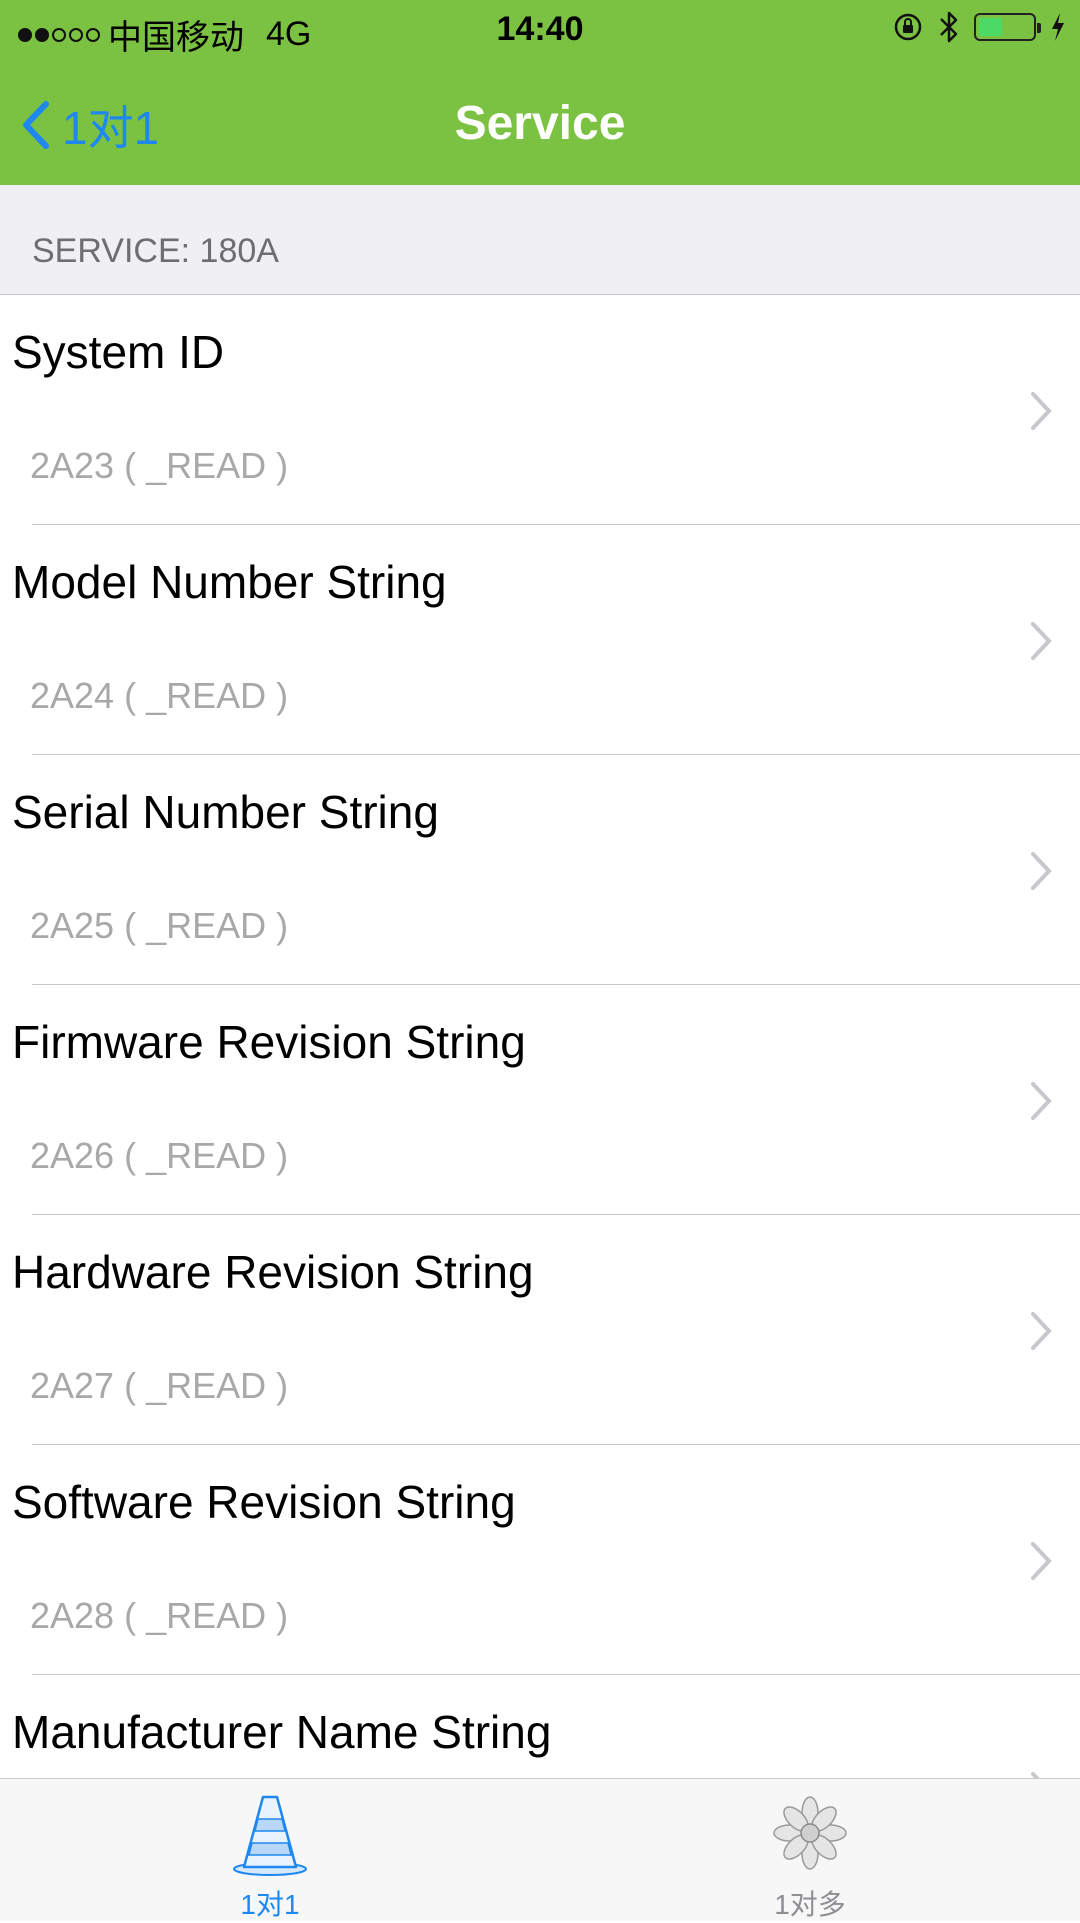 Image resolution: width=1080 pixels, height=1923 pixels. Describe the element at coordinates (159, 1155) in the screenshot. I see `characteristic-detail: 2A26 ( _READ )` at that location.